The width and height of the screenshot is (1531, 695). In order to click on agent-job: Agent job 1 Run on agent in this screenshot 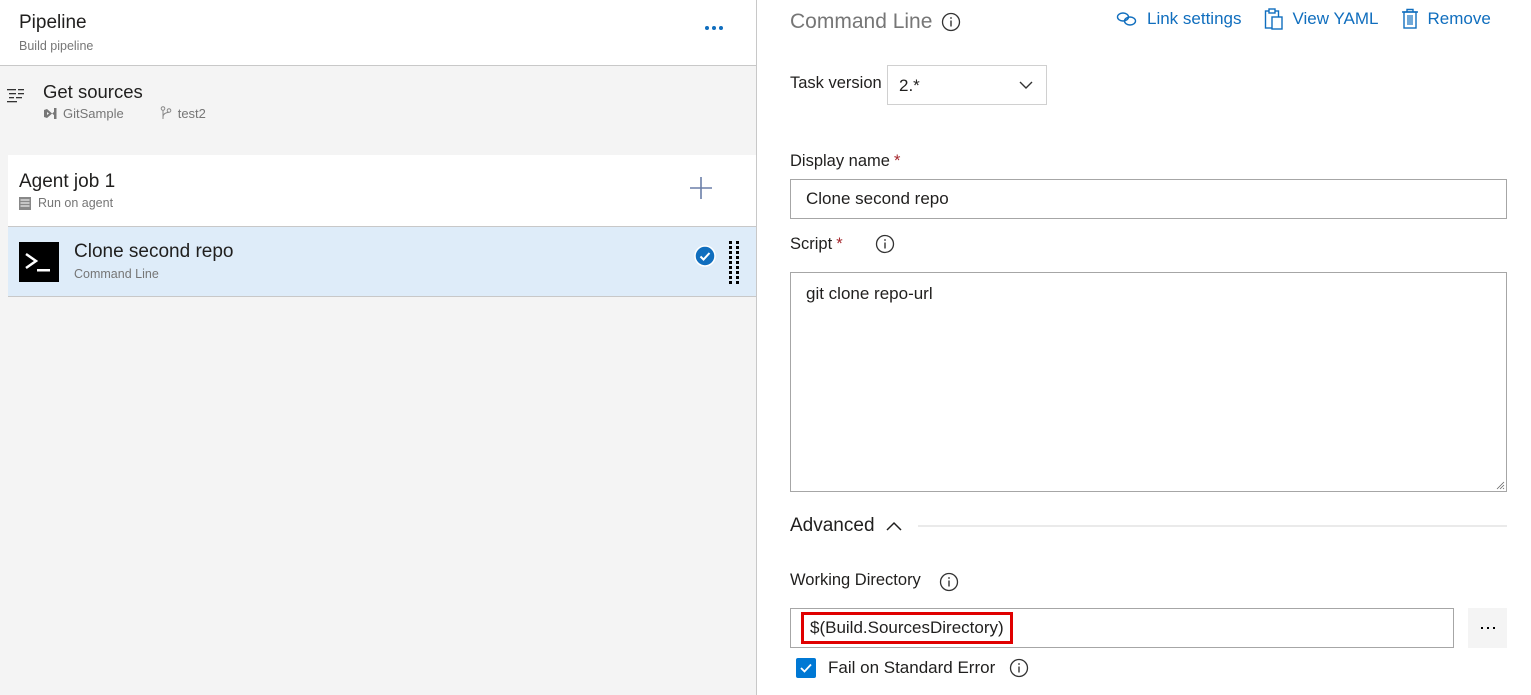, I will do `click(382, 190)`.